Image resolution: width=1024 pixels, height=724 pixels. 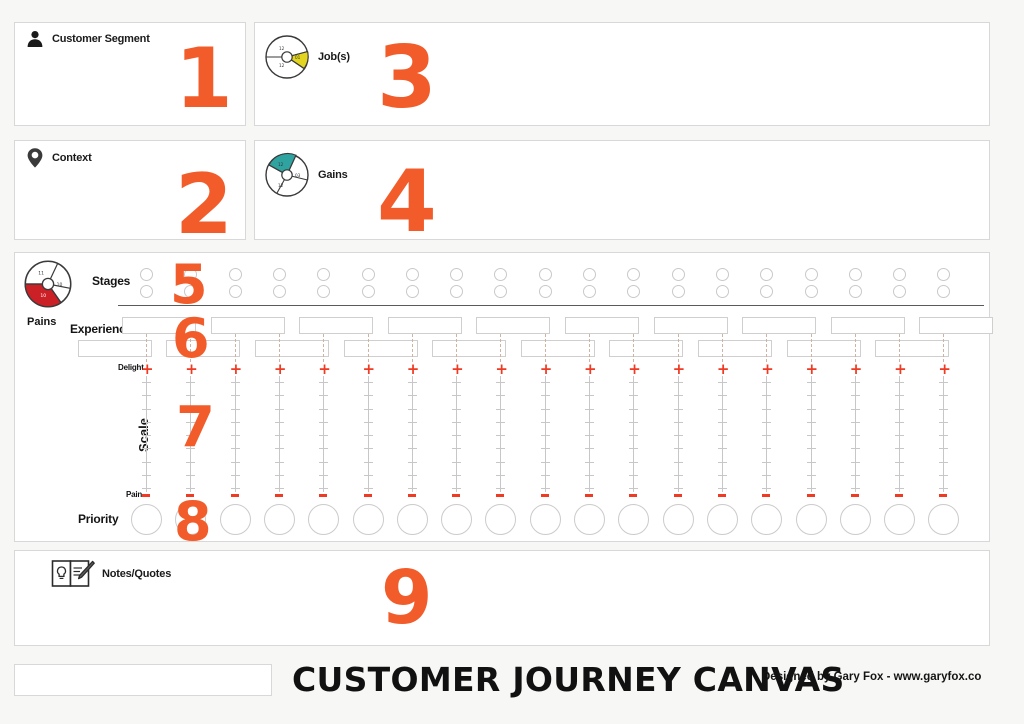 What do you see at coordinates (130, 74) in the screenshot?
I see `panel-customer-segment: Customer Segment 1` at bounding box center [130, 74].